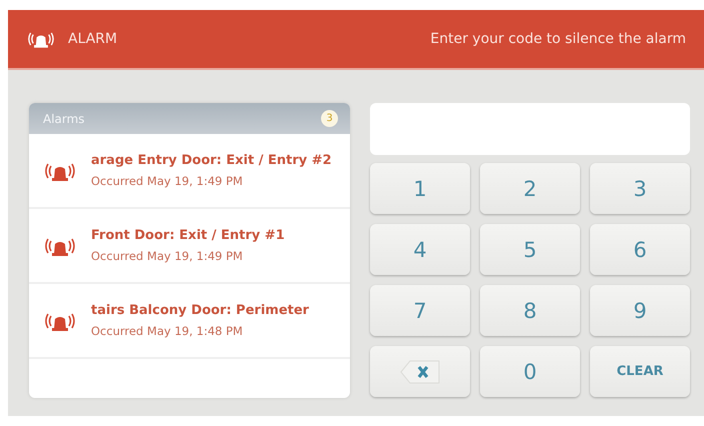 This screenshot has width=704, height=426. What do you see at coordinates (640, 310) in the screenshot?
I see `digit-key: 9` at bounding box center [640, 310].